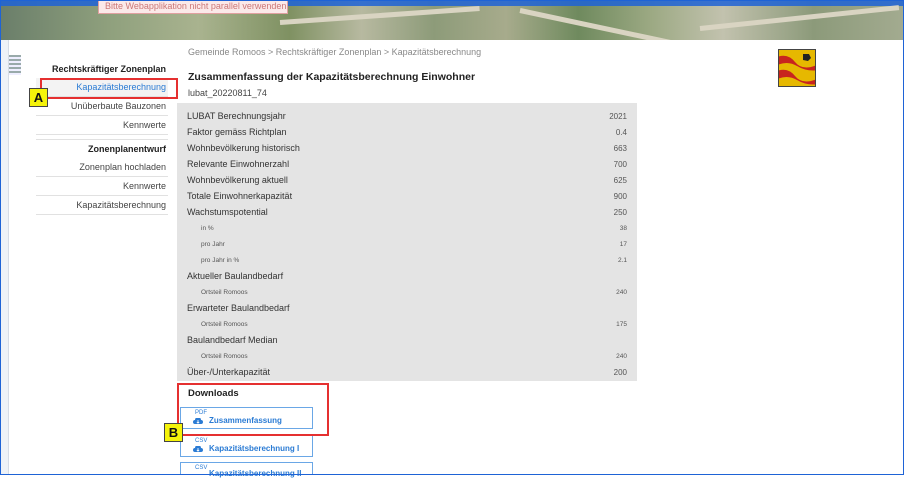 The image size is (904, 478). What do you see at coordinates (102, 167) in the screenshot?
I see `sidebar-item-zonenplan-hochladen: Zonenplan hochladen` at bounding box center [102, 167].